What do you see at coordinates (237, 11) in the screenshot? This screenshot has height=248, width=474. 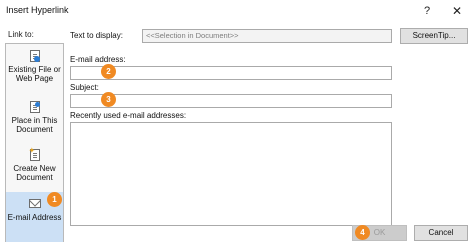 I see `title-bar: Insert Hyperlink ? ✕` at bounding box center [237, 11].